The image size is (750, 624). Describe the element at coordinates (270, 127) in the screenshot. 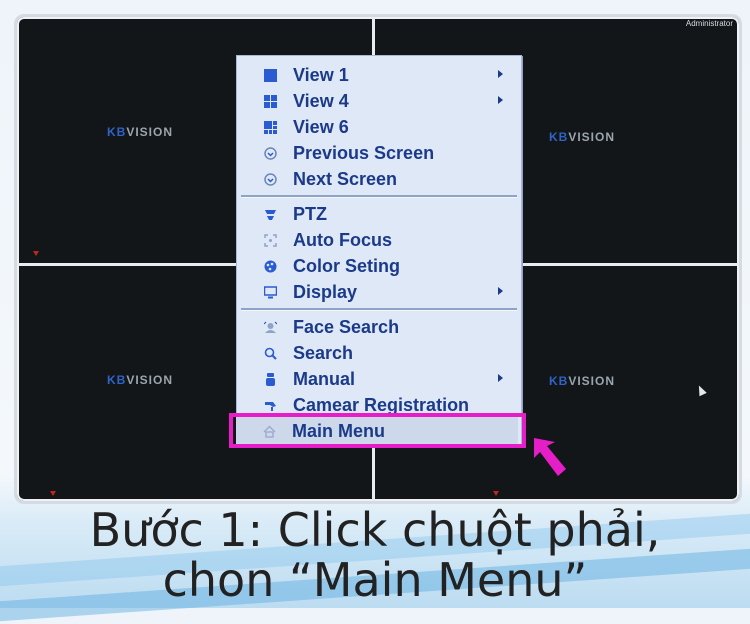

I see `six-view-icon` at that location.